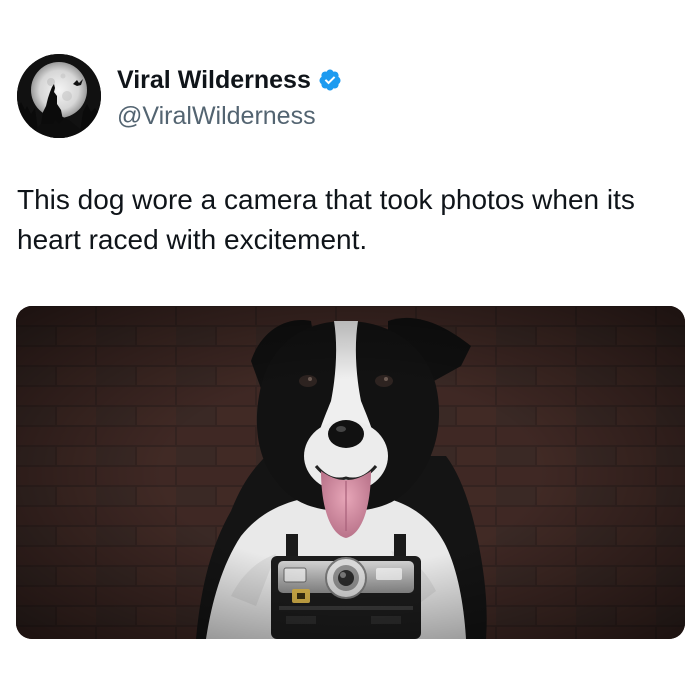 The height and width of the screenshot is (700, 700). I want to click on howling-wolf-moon-avatar-icon, so click(59, 96).